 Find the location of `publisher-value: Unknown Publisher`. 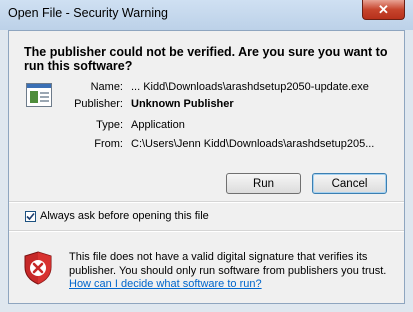

publisher-value: Unknown Publisher is located at coordinates (182, 104).